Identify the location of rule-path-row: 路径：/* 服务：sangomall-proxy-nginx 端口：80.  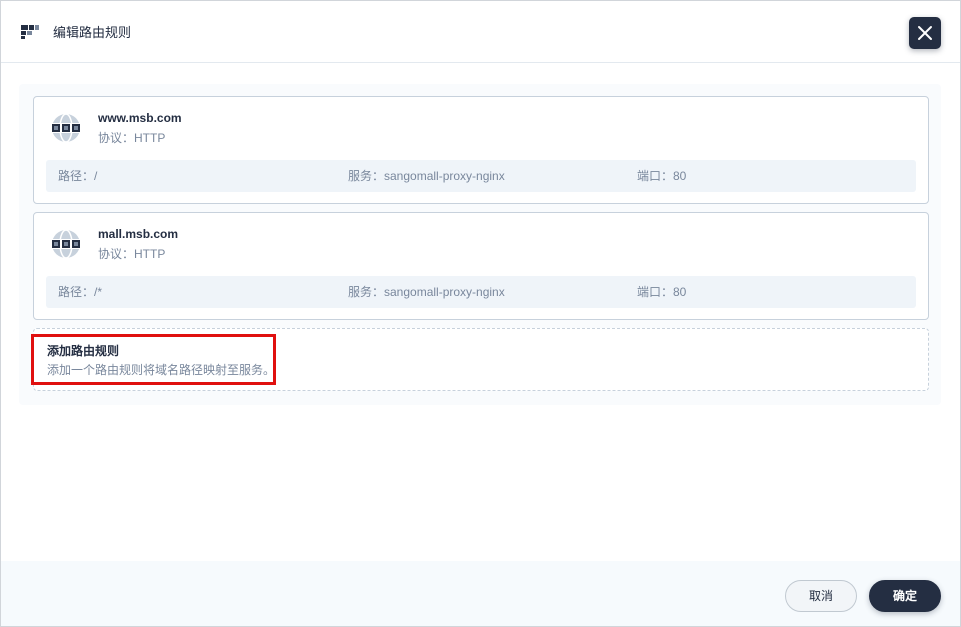
(481, 292).